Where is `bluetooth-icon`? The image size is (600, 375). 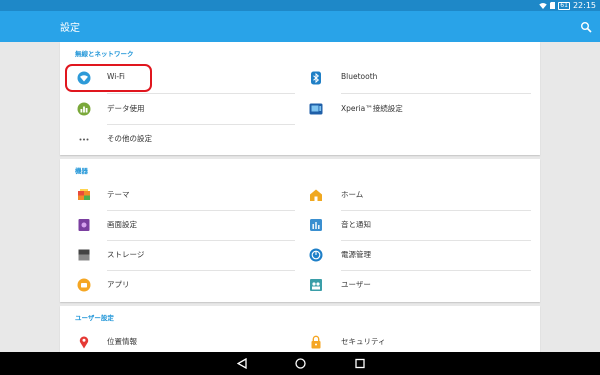
bluetooth-icon is located at coordinates (316, 78).